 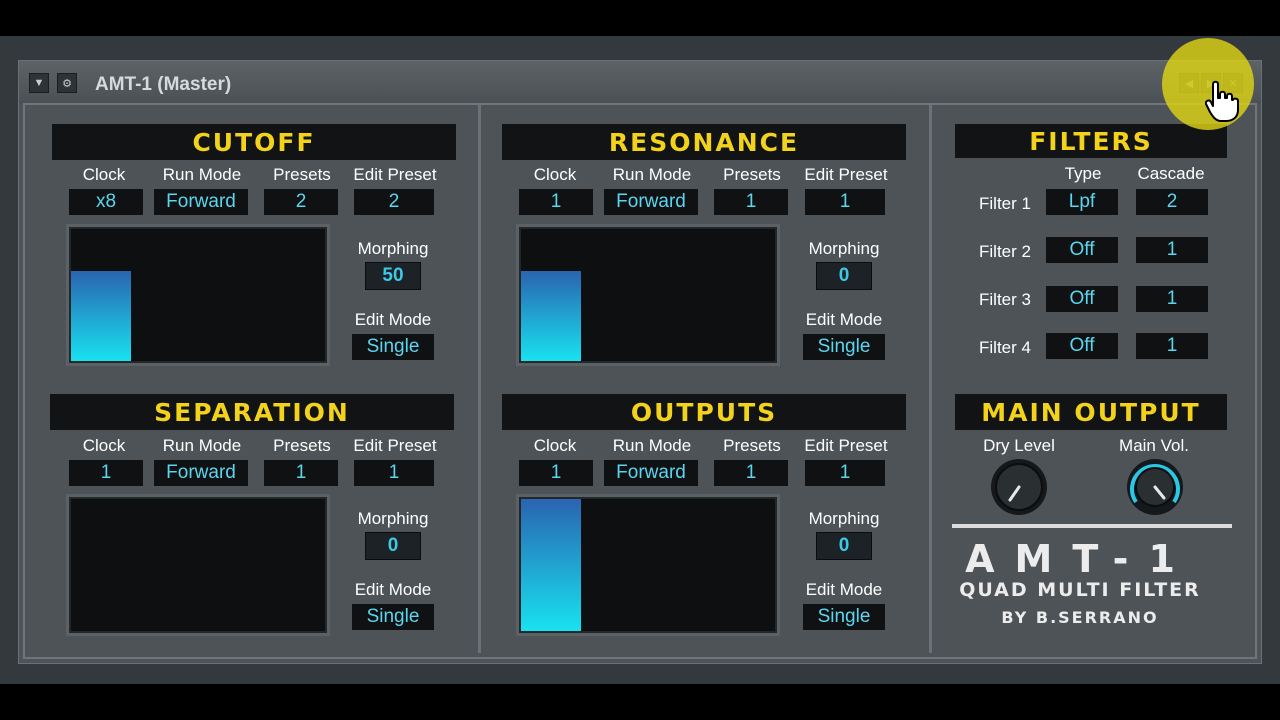 What do you see at coordinates (393, 617) in the screenshot?
I see `separation-edit-mode-value: Single` at bounding box center [393, 617].